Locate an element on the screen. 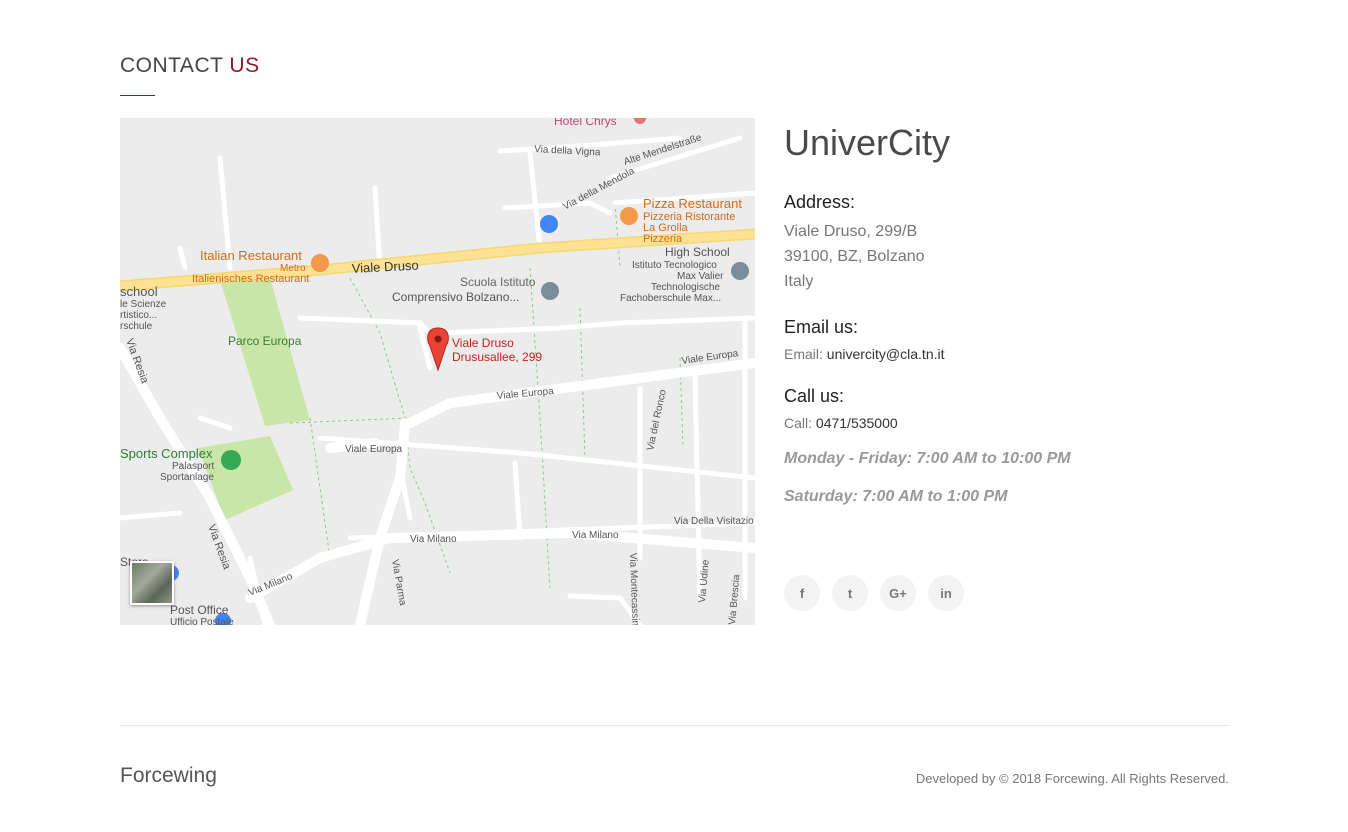 The height and width of the screenshot is (832, 1348). address-line: Viale Druso, 299/B is located at coordinates (851, 231).